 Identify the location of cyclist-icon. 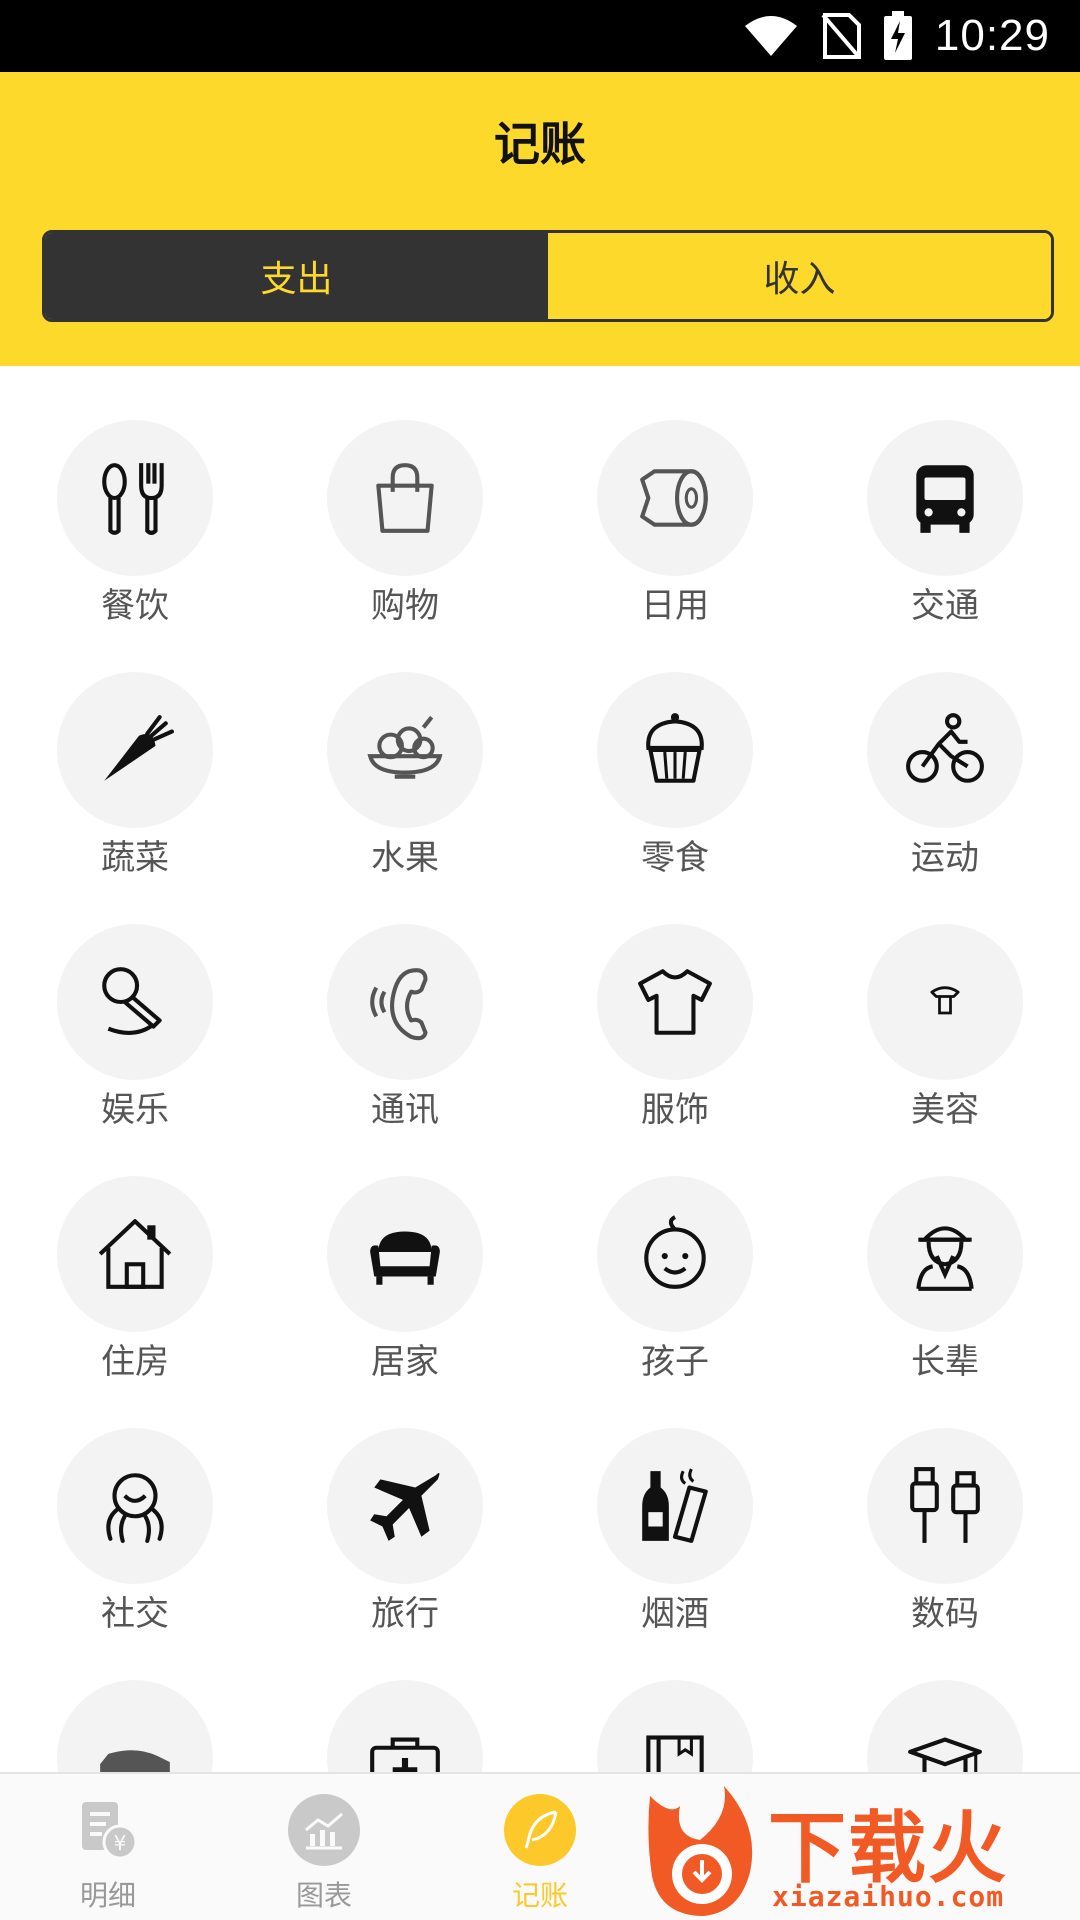
(945, 748).